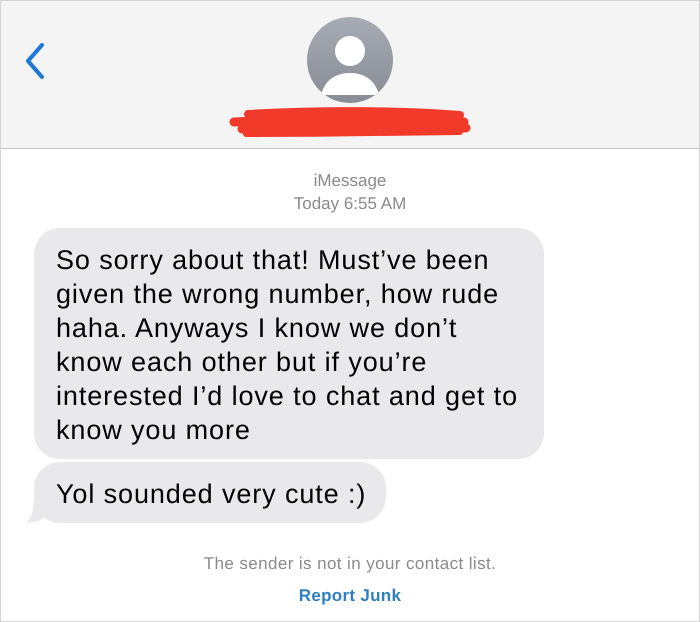 The height and width of the screenshot is (622, 700). I want to click on notice-text: The sender is not in your contact list., so click(350, 564).